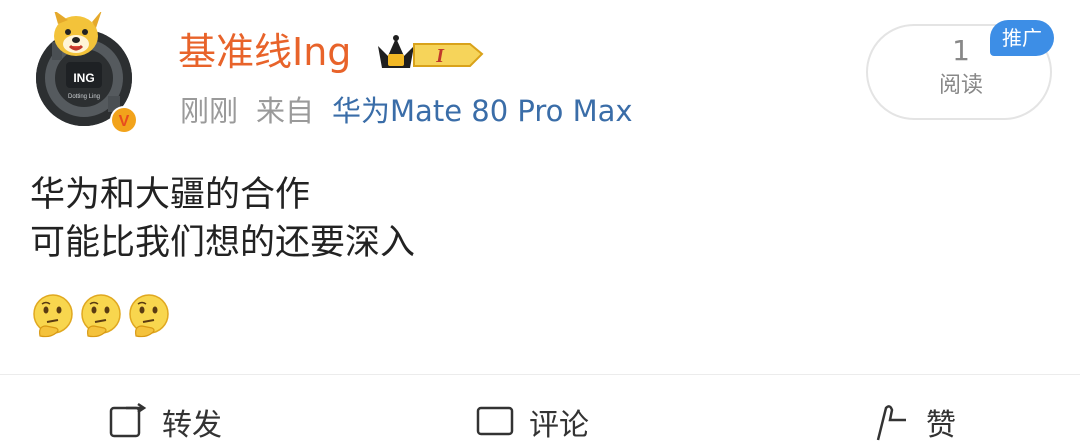  I want to click on post-line: 可能比我们想的还要深入, so click(223, 243).